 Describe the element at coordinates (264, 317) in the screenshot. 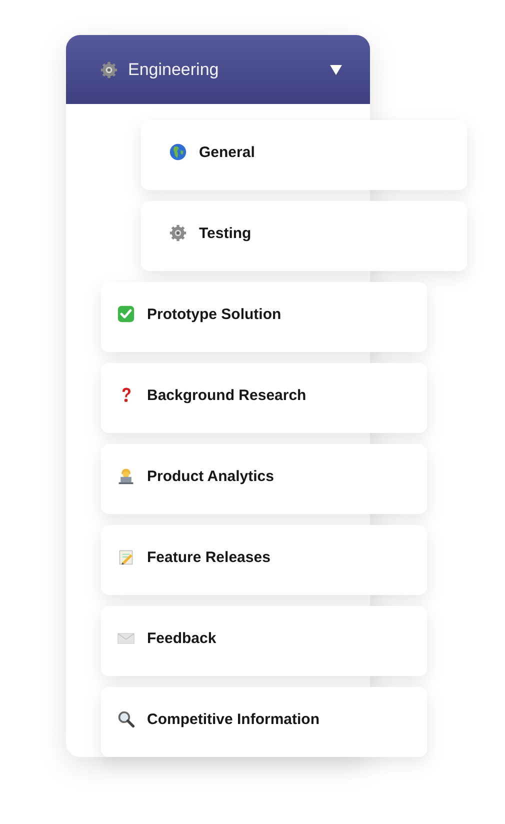

I see `page-item: Prototype Solution` at that location.